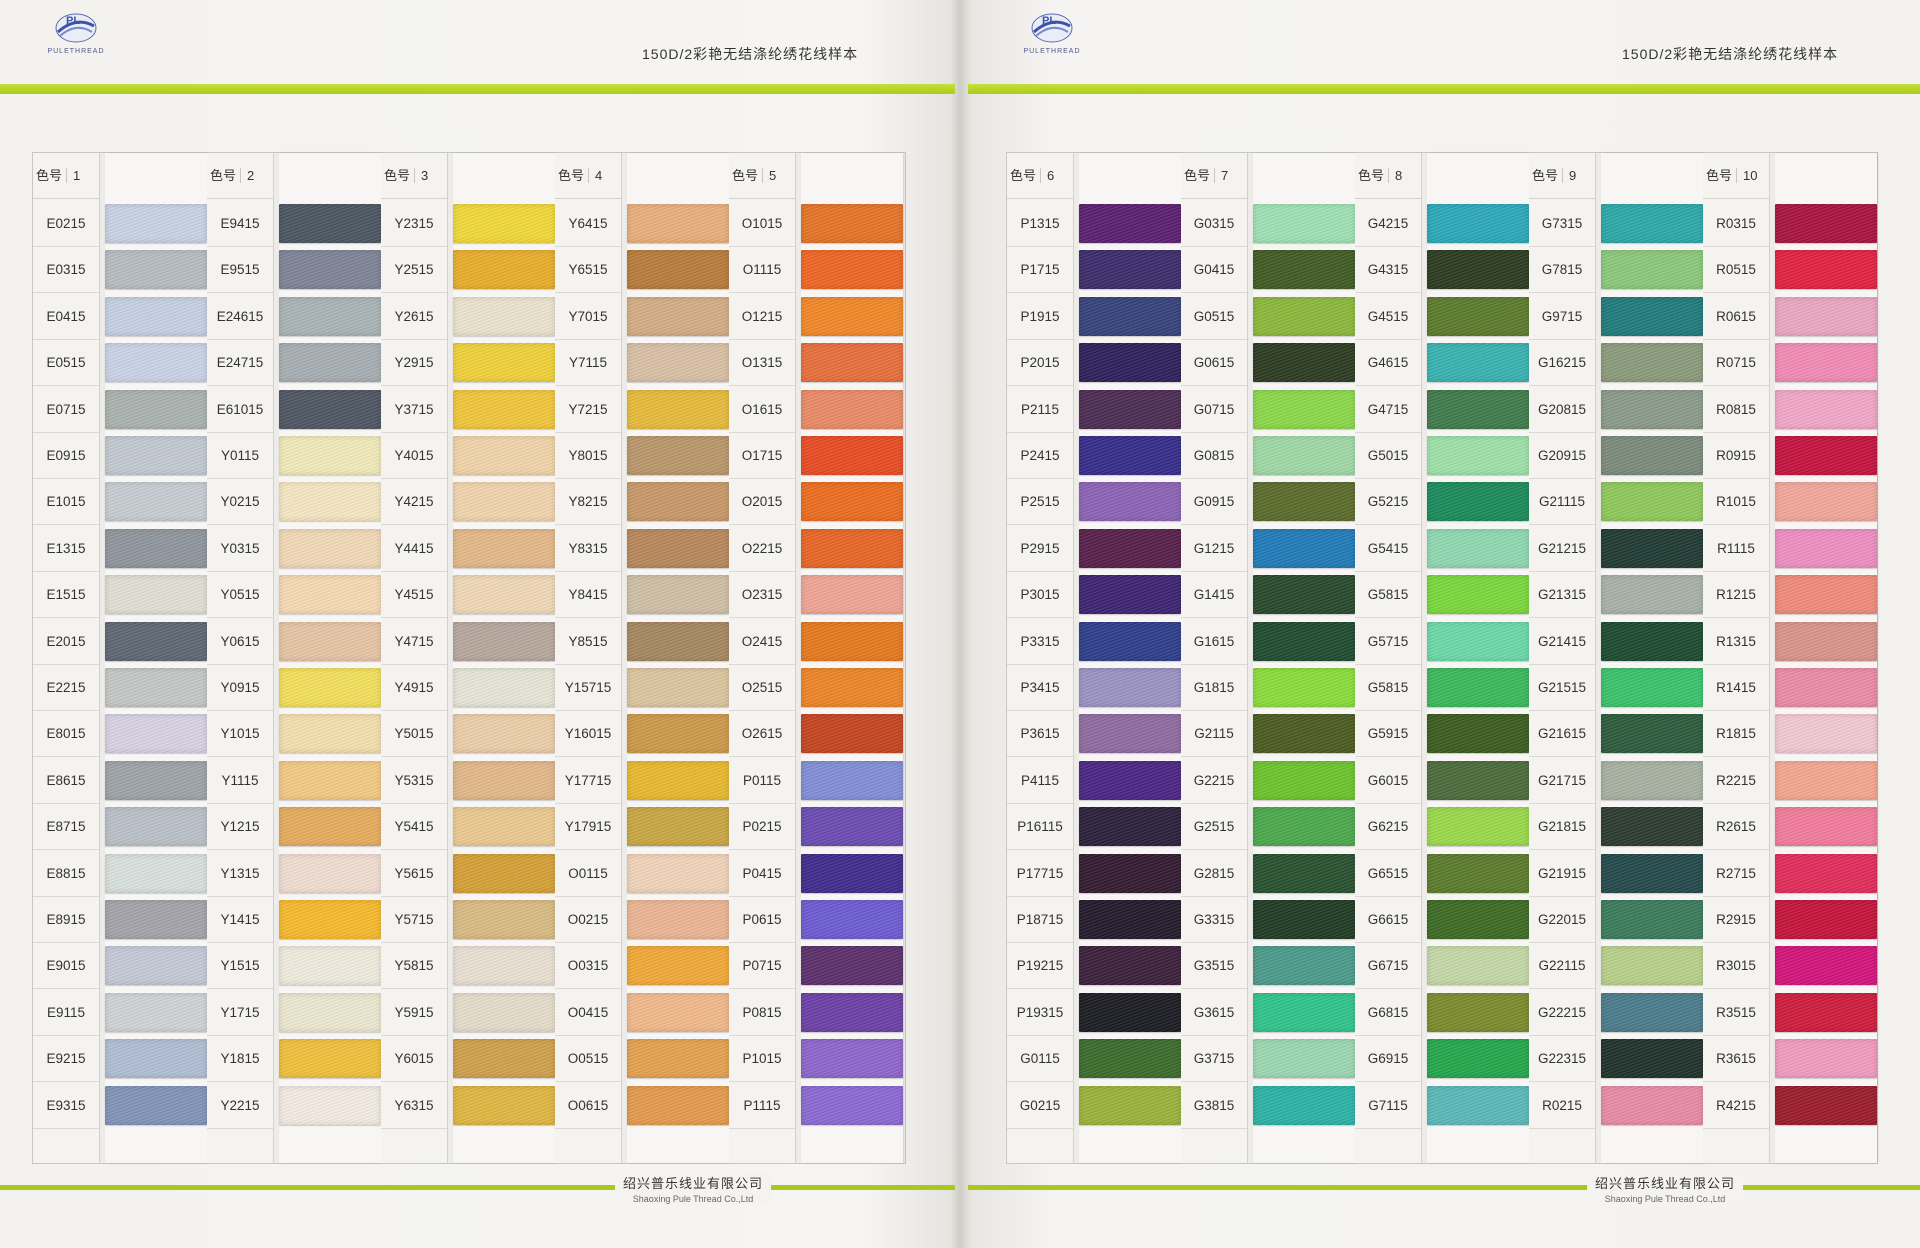 This screenshot has width=1920, height=1248. I want to click on color-code: R2615, so click(1736, 827).